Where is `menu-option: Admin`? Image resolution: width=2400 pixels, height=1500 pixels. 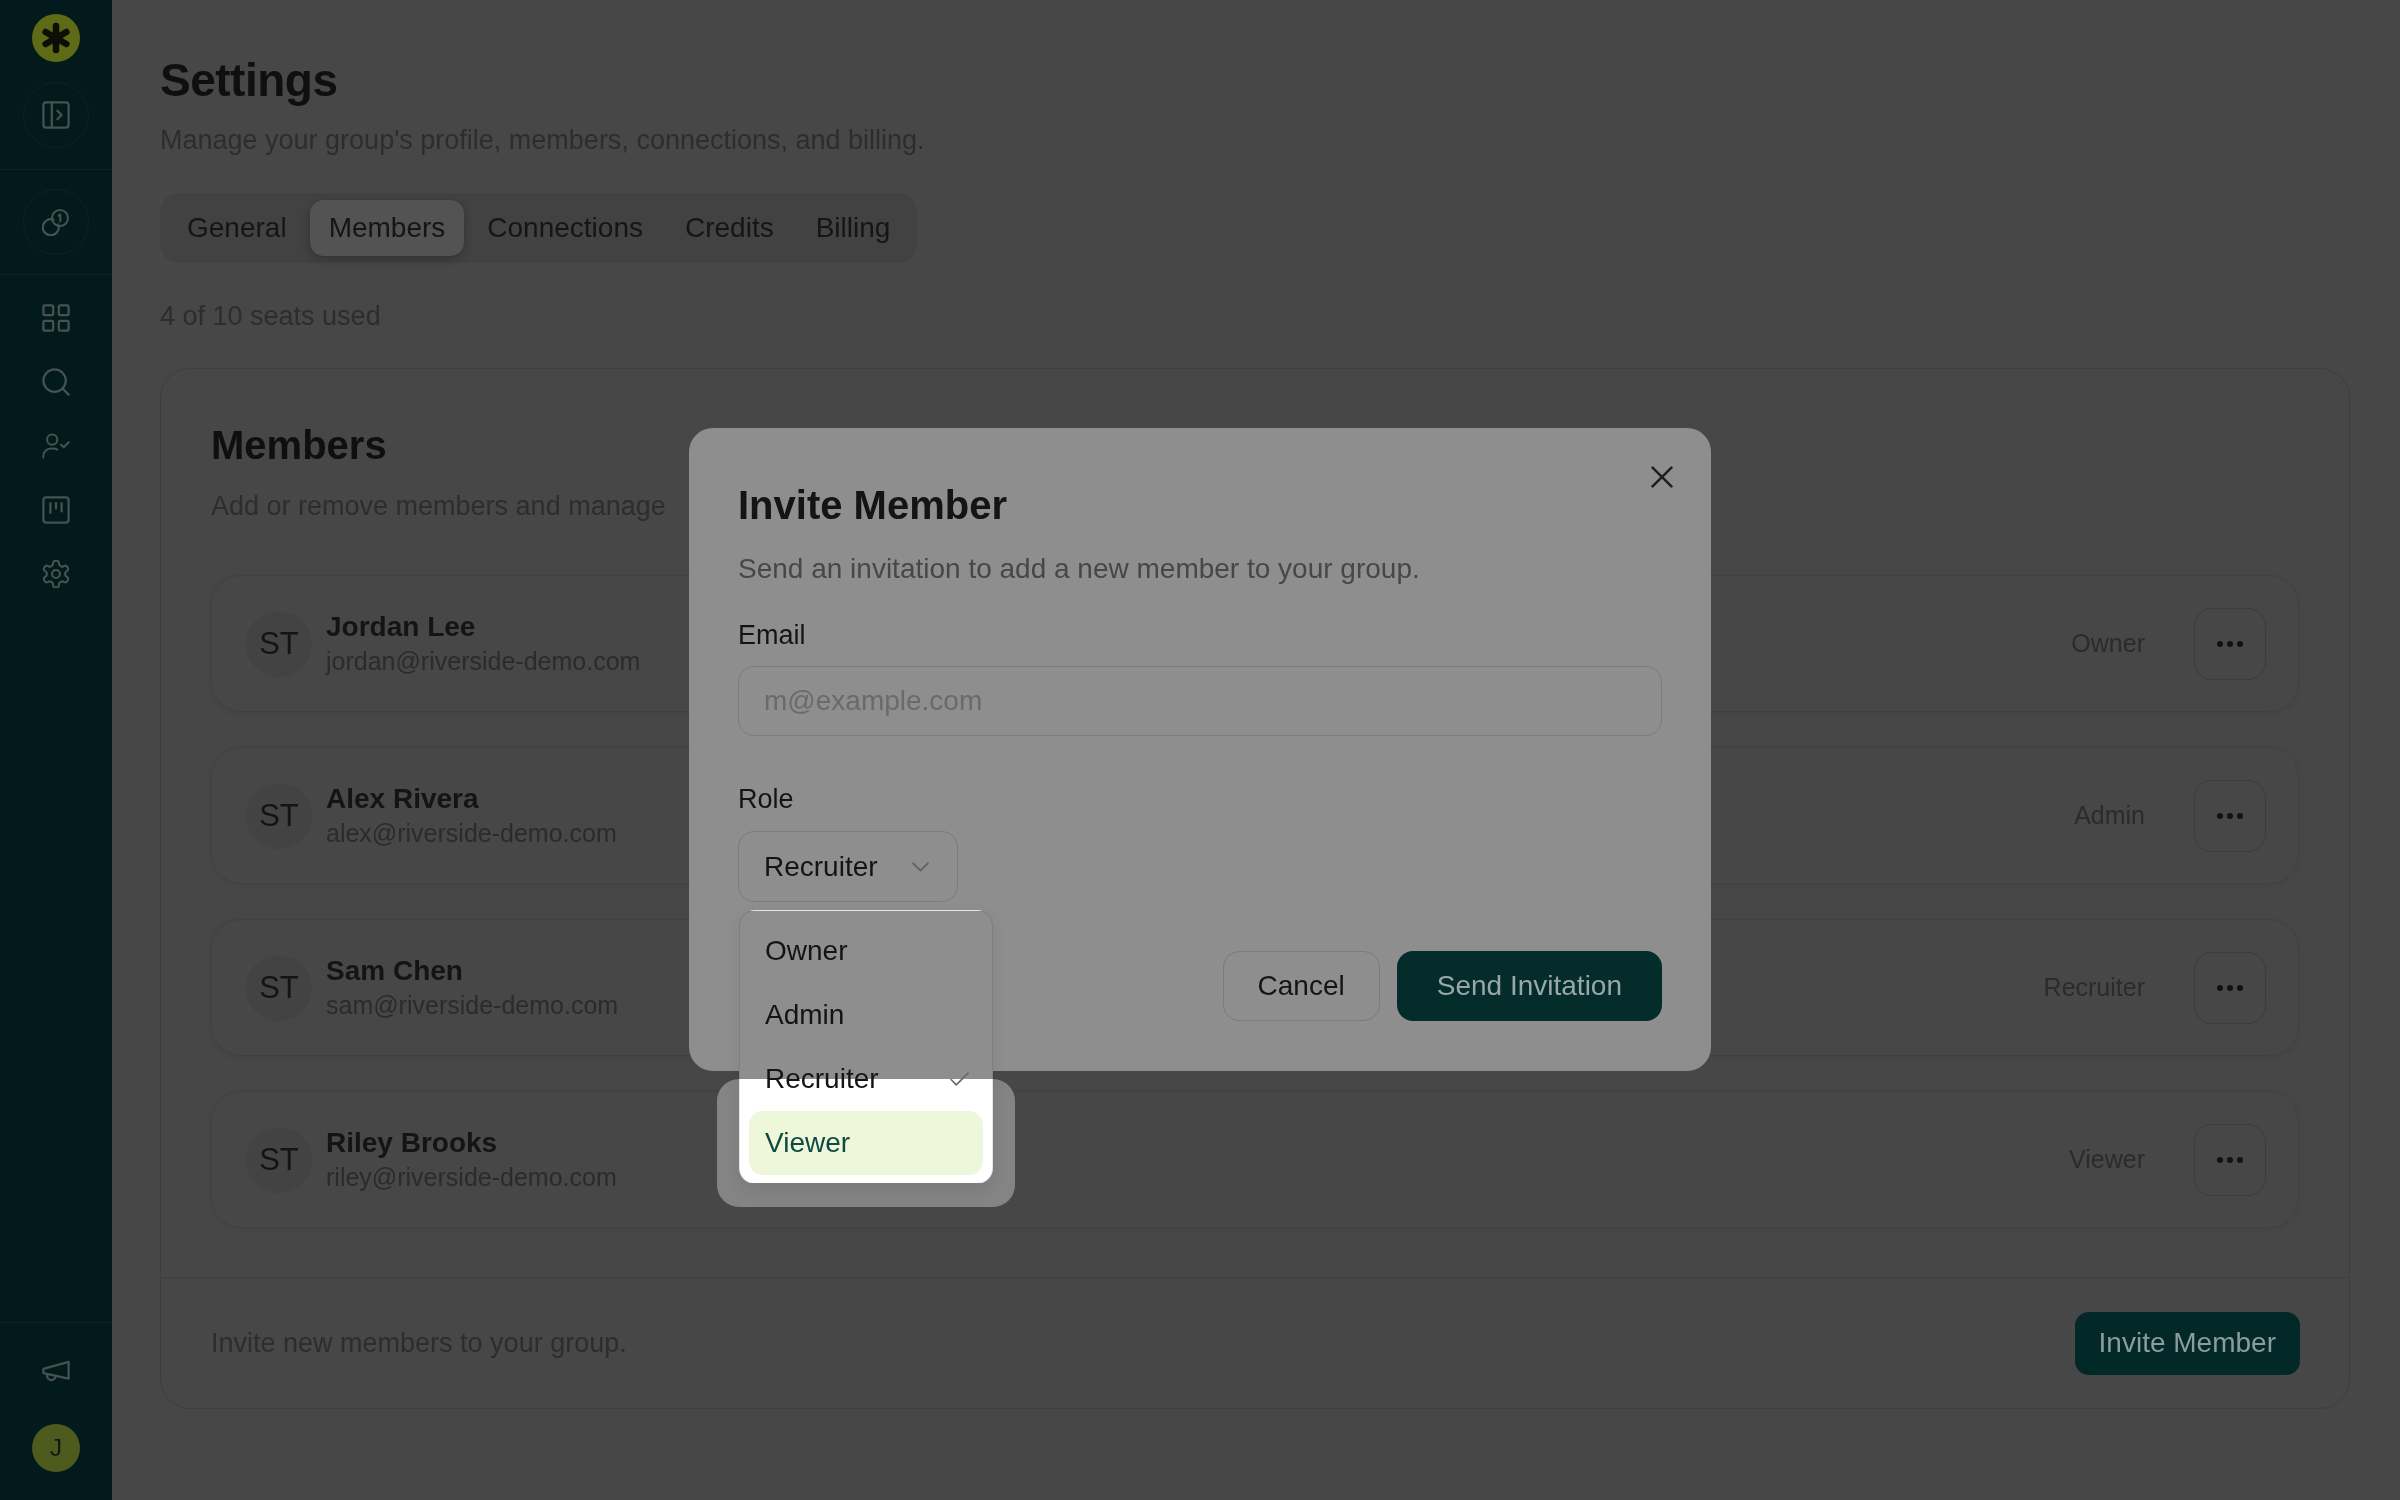
menu-option: Admin is located at coordinates (866, 1015).